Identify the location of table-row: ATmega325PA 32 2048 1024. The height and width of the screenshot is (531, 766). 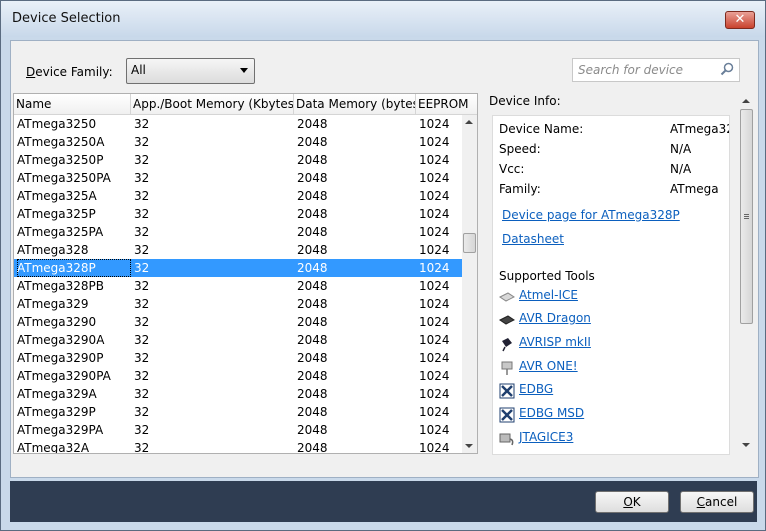
(239, 232).